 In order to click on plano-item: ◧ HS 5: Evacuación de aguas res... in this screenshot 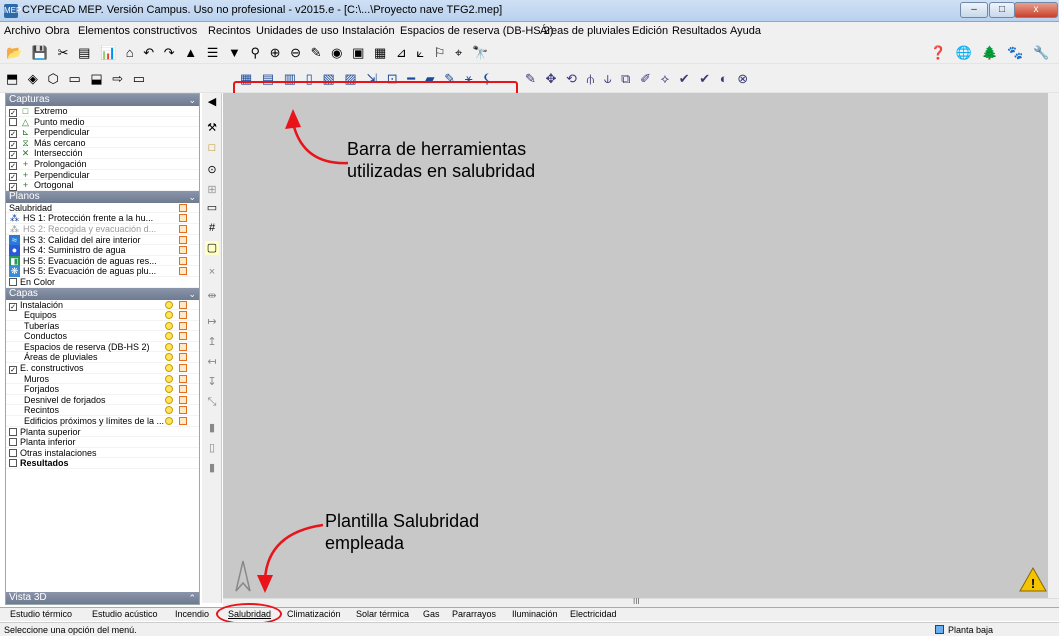, I will do `click(102, 261)`.